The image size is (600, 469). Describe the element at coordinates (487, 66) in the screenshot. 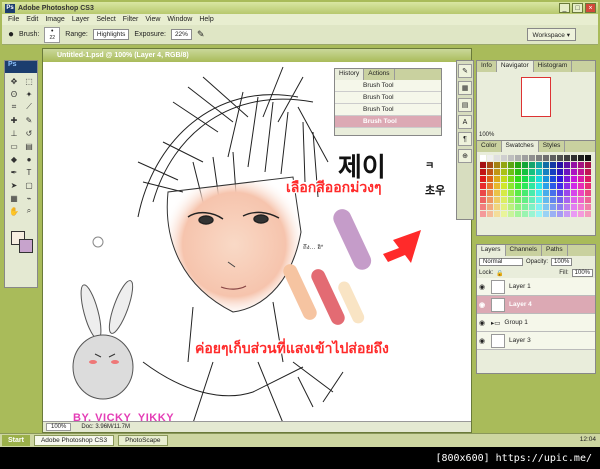

I see `tab-info: Info` at that location.